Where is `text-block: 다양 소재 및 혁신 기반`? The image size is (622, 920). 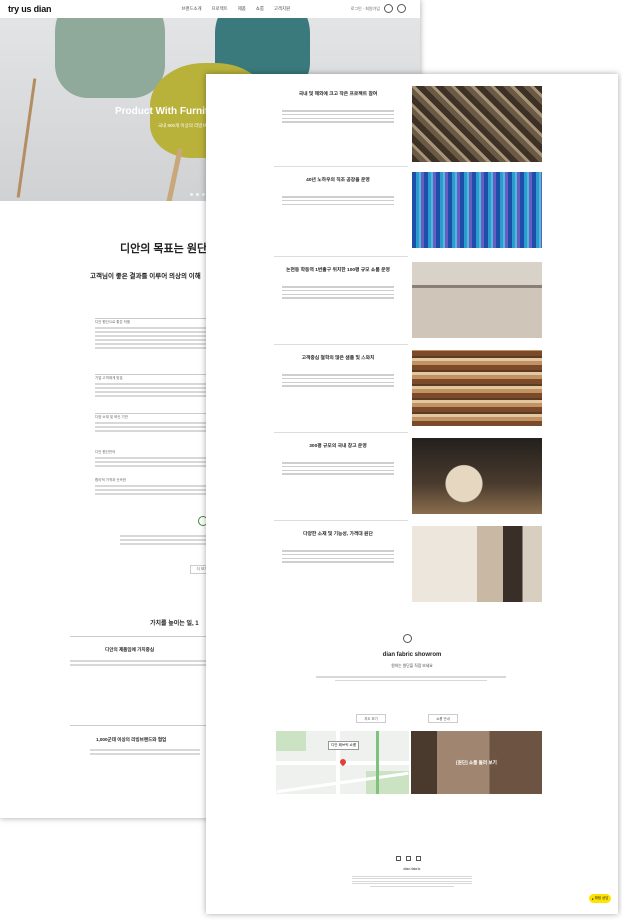 text-block: 다양 소재 및 혁신 기반 is located at coordinates (155, 424).